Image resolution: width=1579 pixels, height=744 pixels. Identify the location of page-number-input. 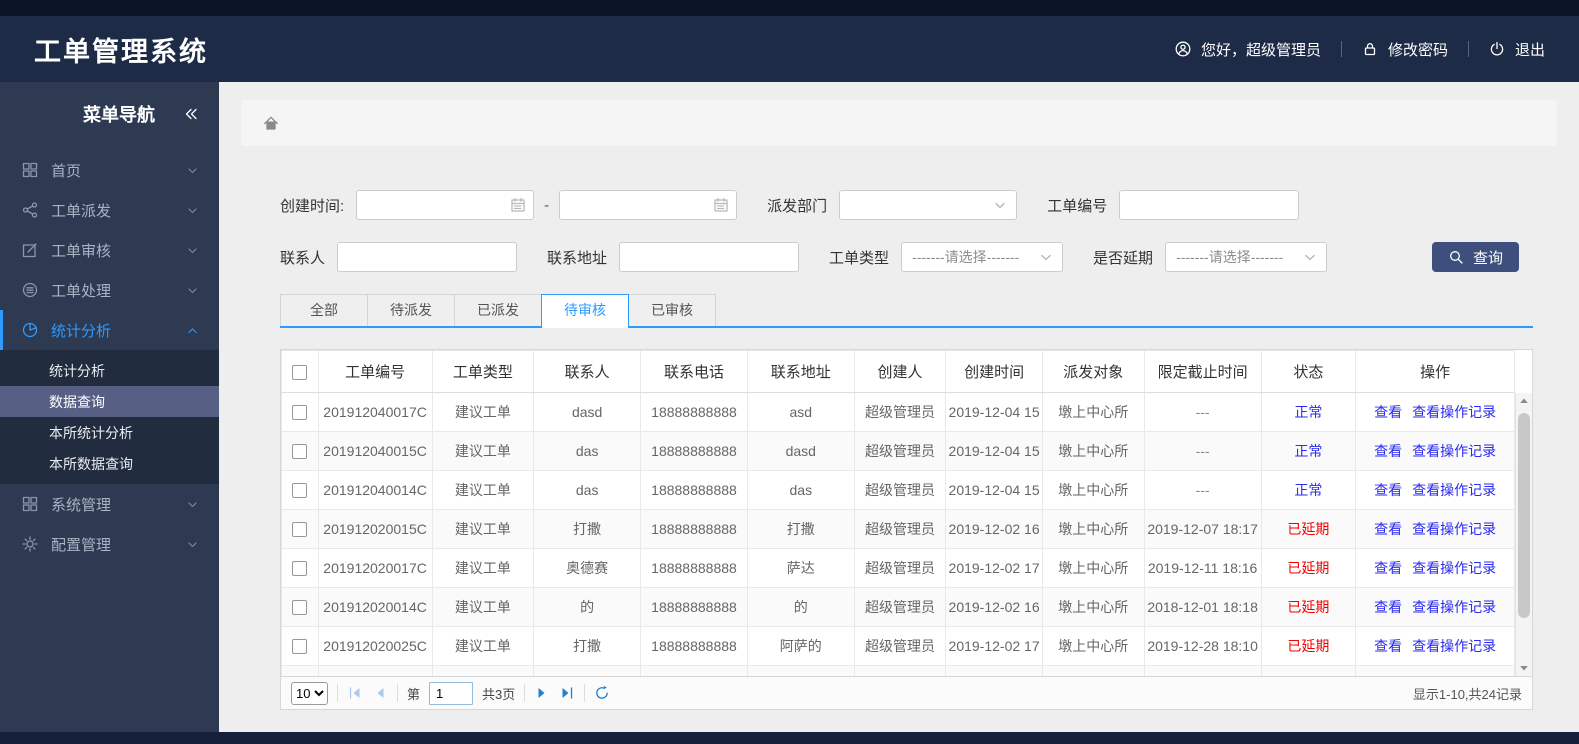
(451, 693).